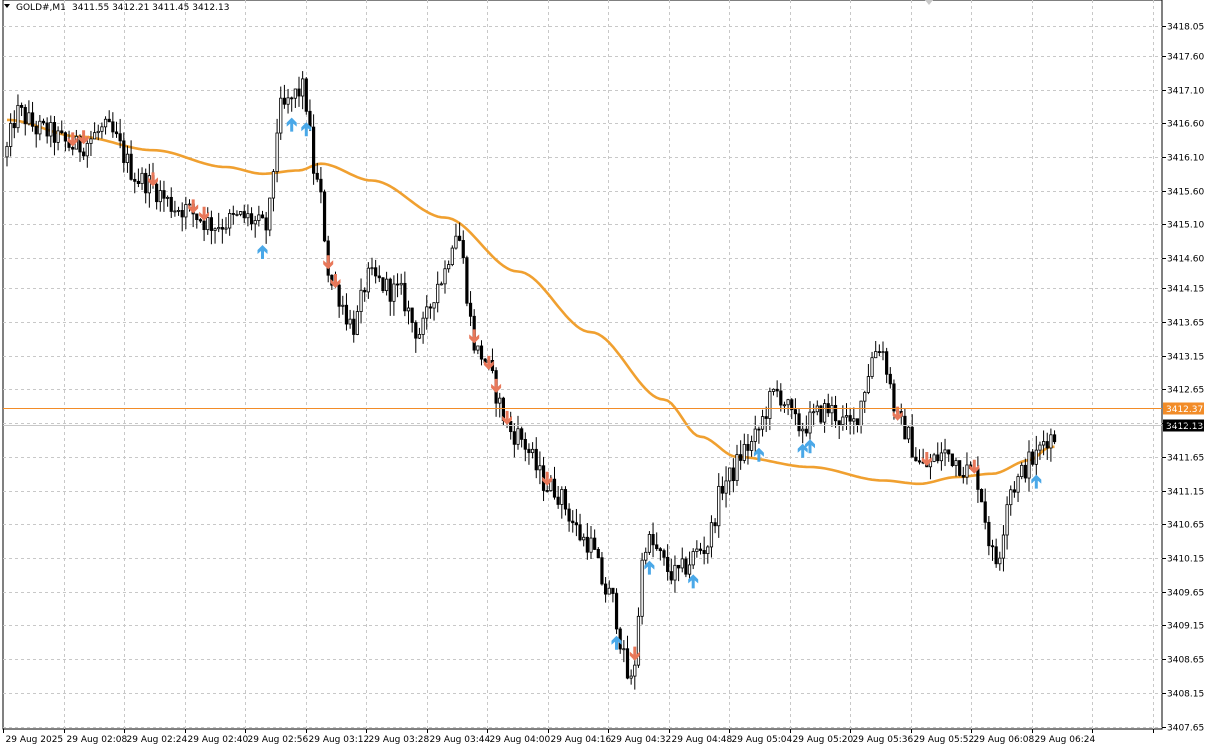 The height and width of the screenshot is (747, 1206). What do you see at coordinates (97, 740) in the screenshot?
I see `x-tick-label: 29 Aug 02:08` at bounding box center [97, 740].